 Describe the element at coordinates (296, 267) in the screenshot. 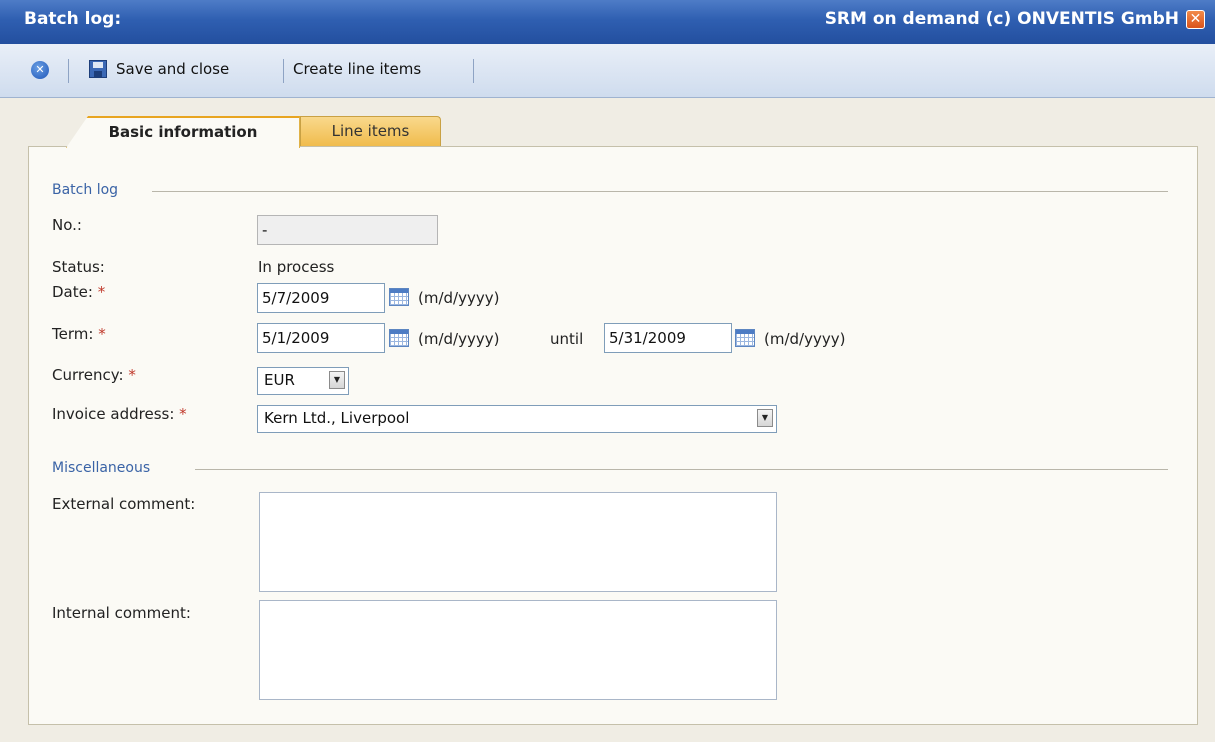

I see `status-value: In process` at that location.